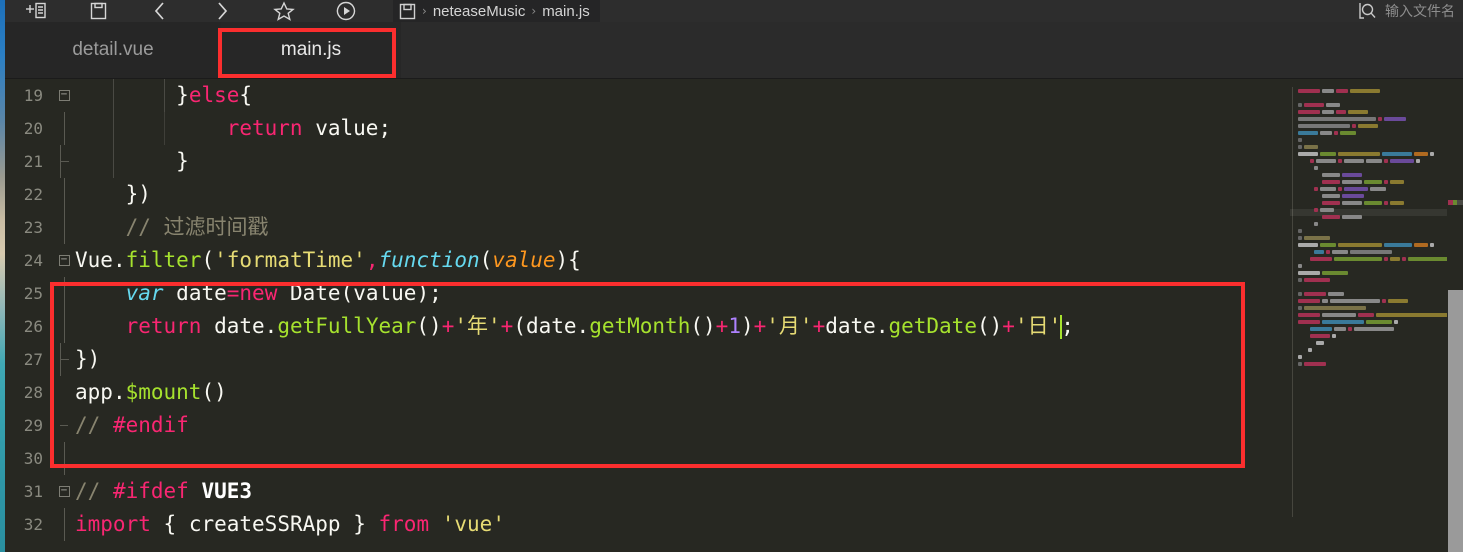 The image size is (1463, 552). Describe the element at coordinates (1420, 11) in the screenshot. I see `search-input-placeholder: 输入文件名` at that location.